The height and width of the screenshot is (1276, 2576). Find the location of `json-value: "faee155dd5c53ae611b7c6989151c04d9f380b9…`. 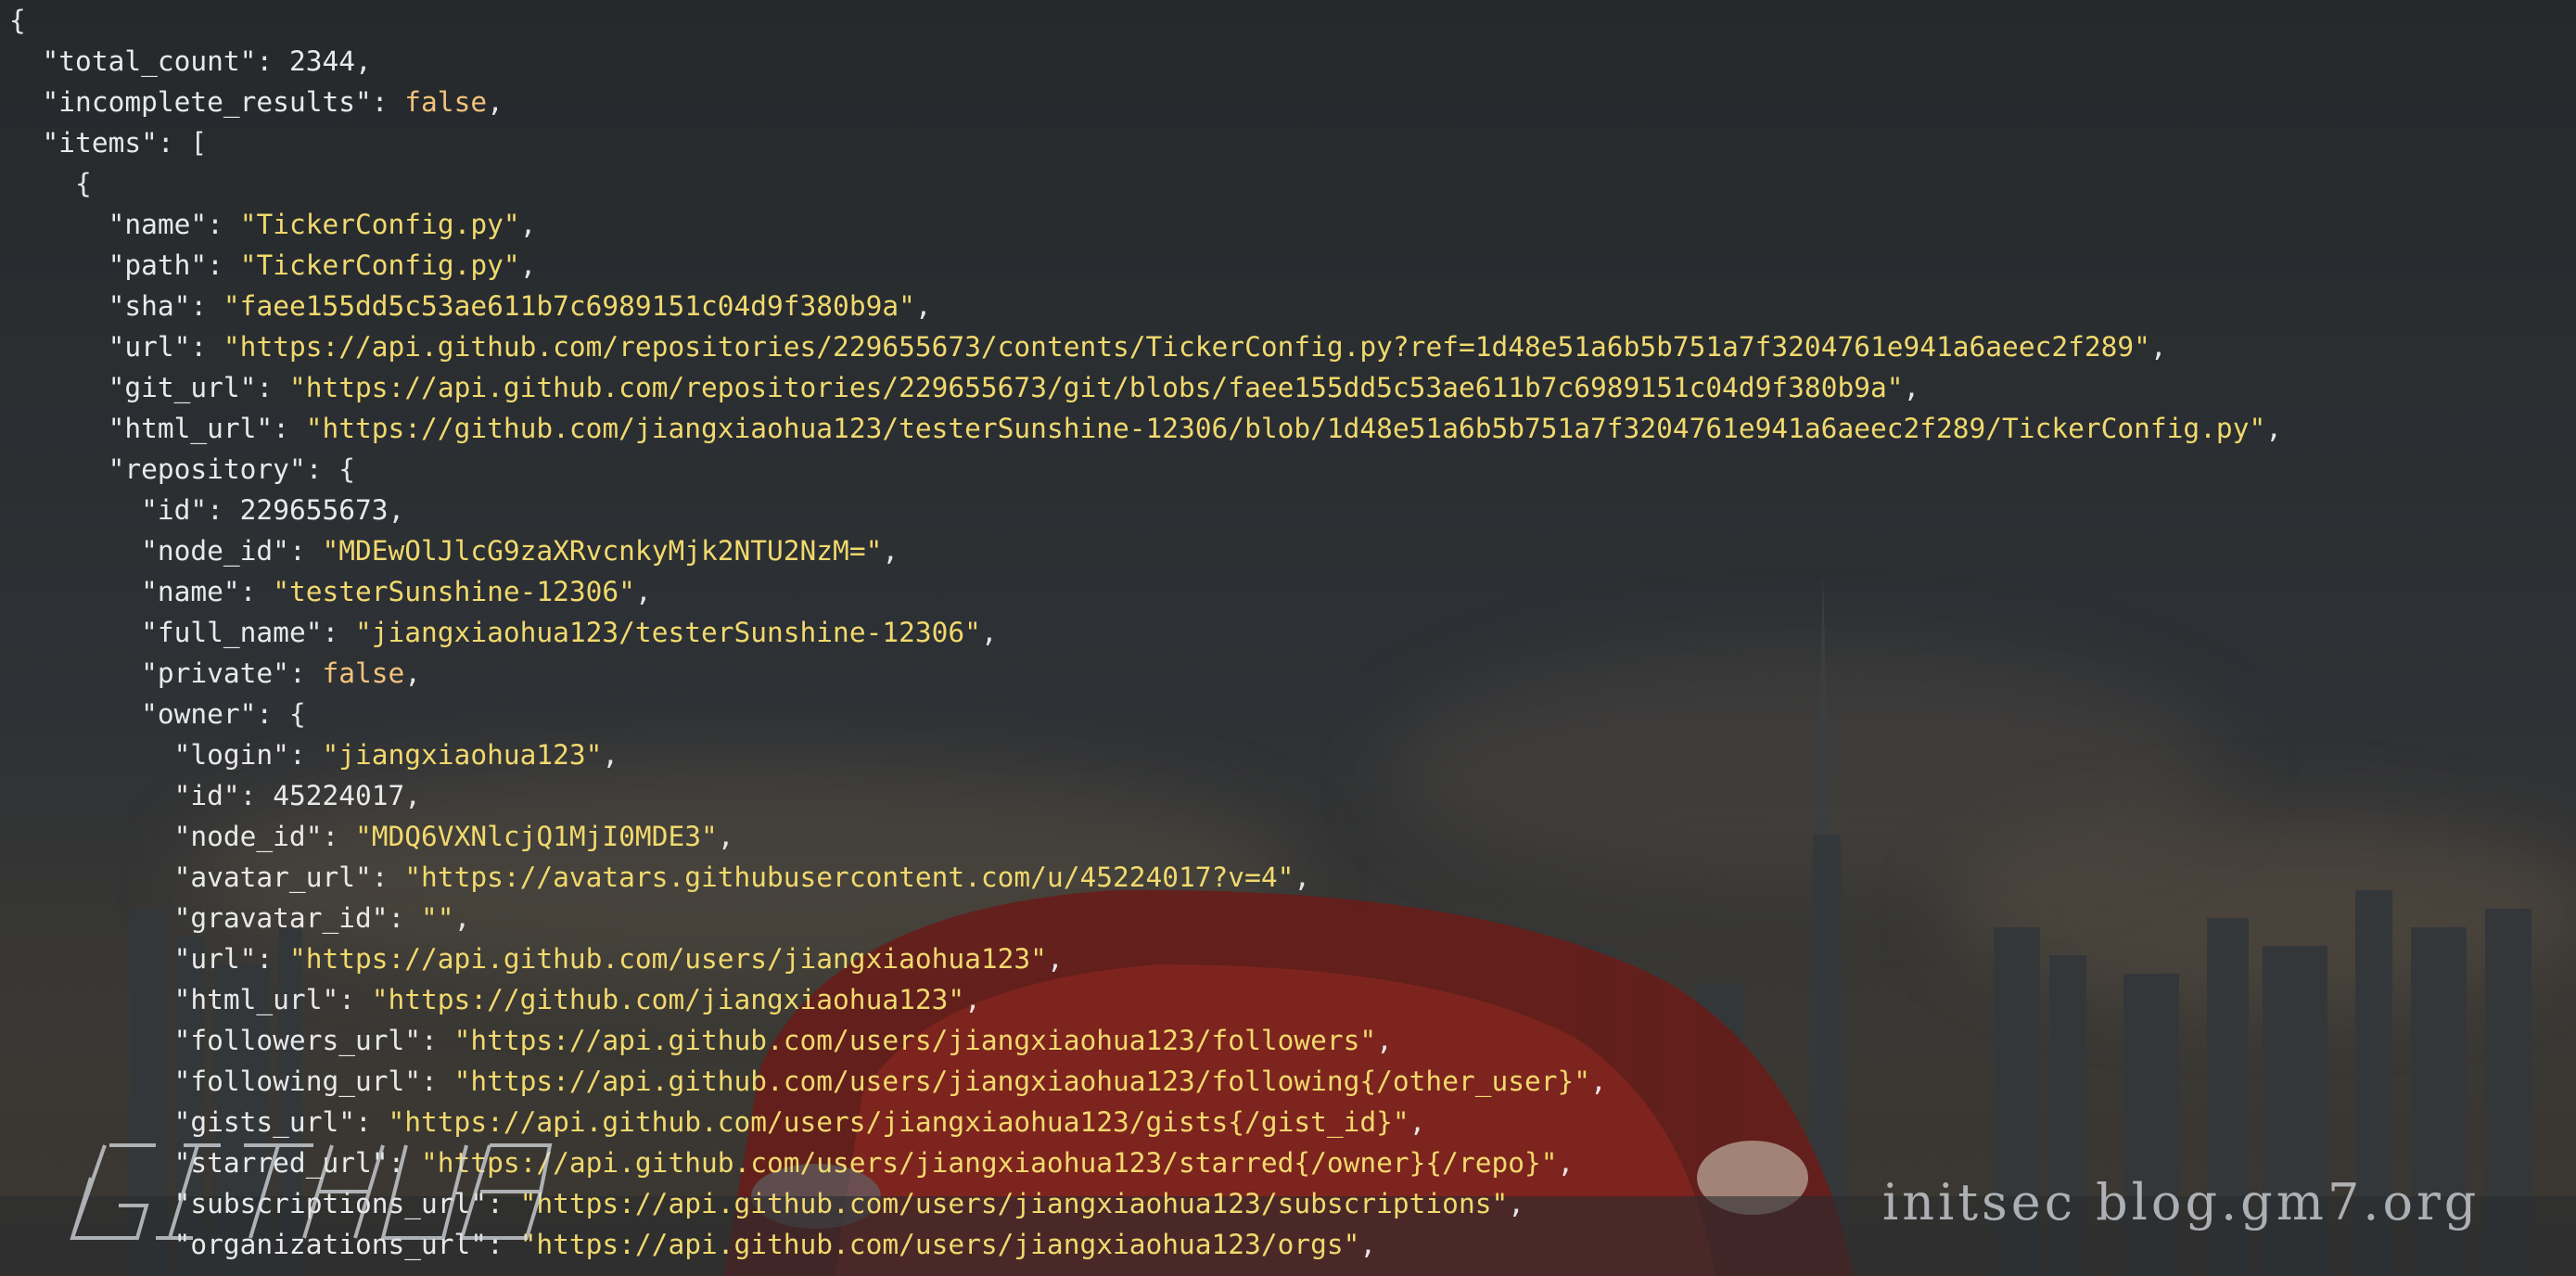

json-value: "faee155dd5c53ae611b7c6989151c04d9f380b9… is located at coordinates (569, 306).